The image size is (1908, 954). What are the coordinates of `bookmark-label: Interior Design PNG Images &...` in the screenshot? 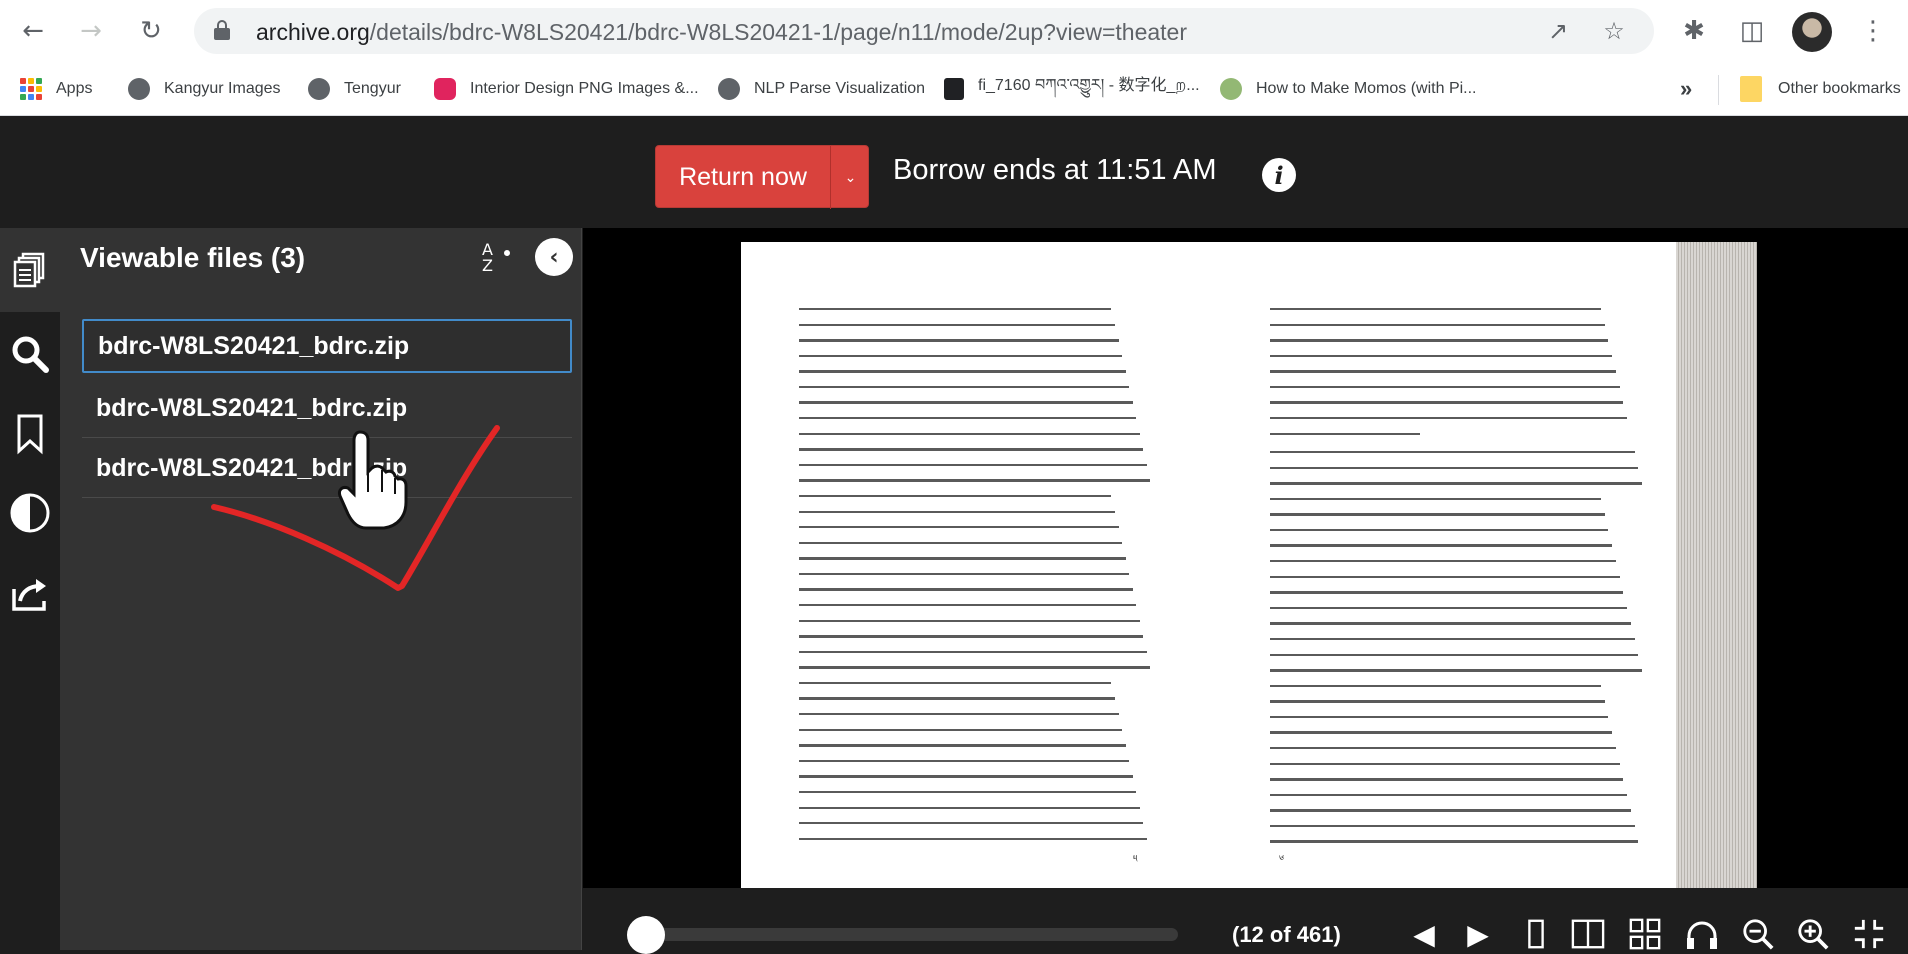 It's located at (584, 88).